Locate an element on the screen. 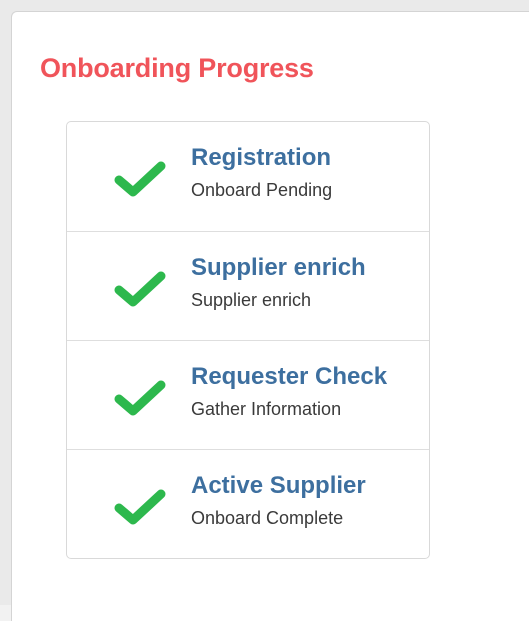 The height and width of the screenshot is (621, 529). step-status: Onboard Pending is located at coordinates (262, 190).